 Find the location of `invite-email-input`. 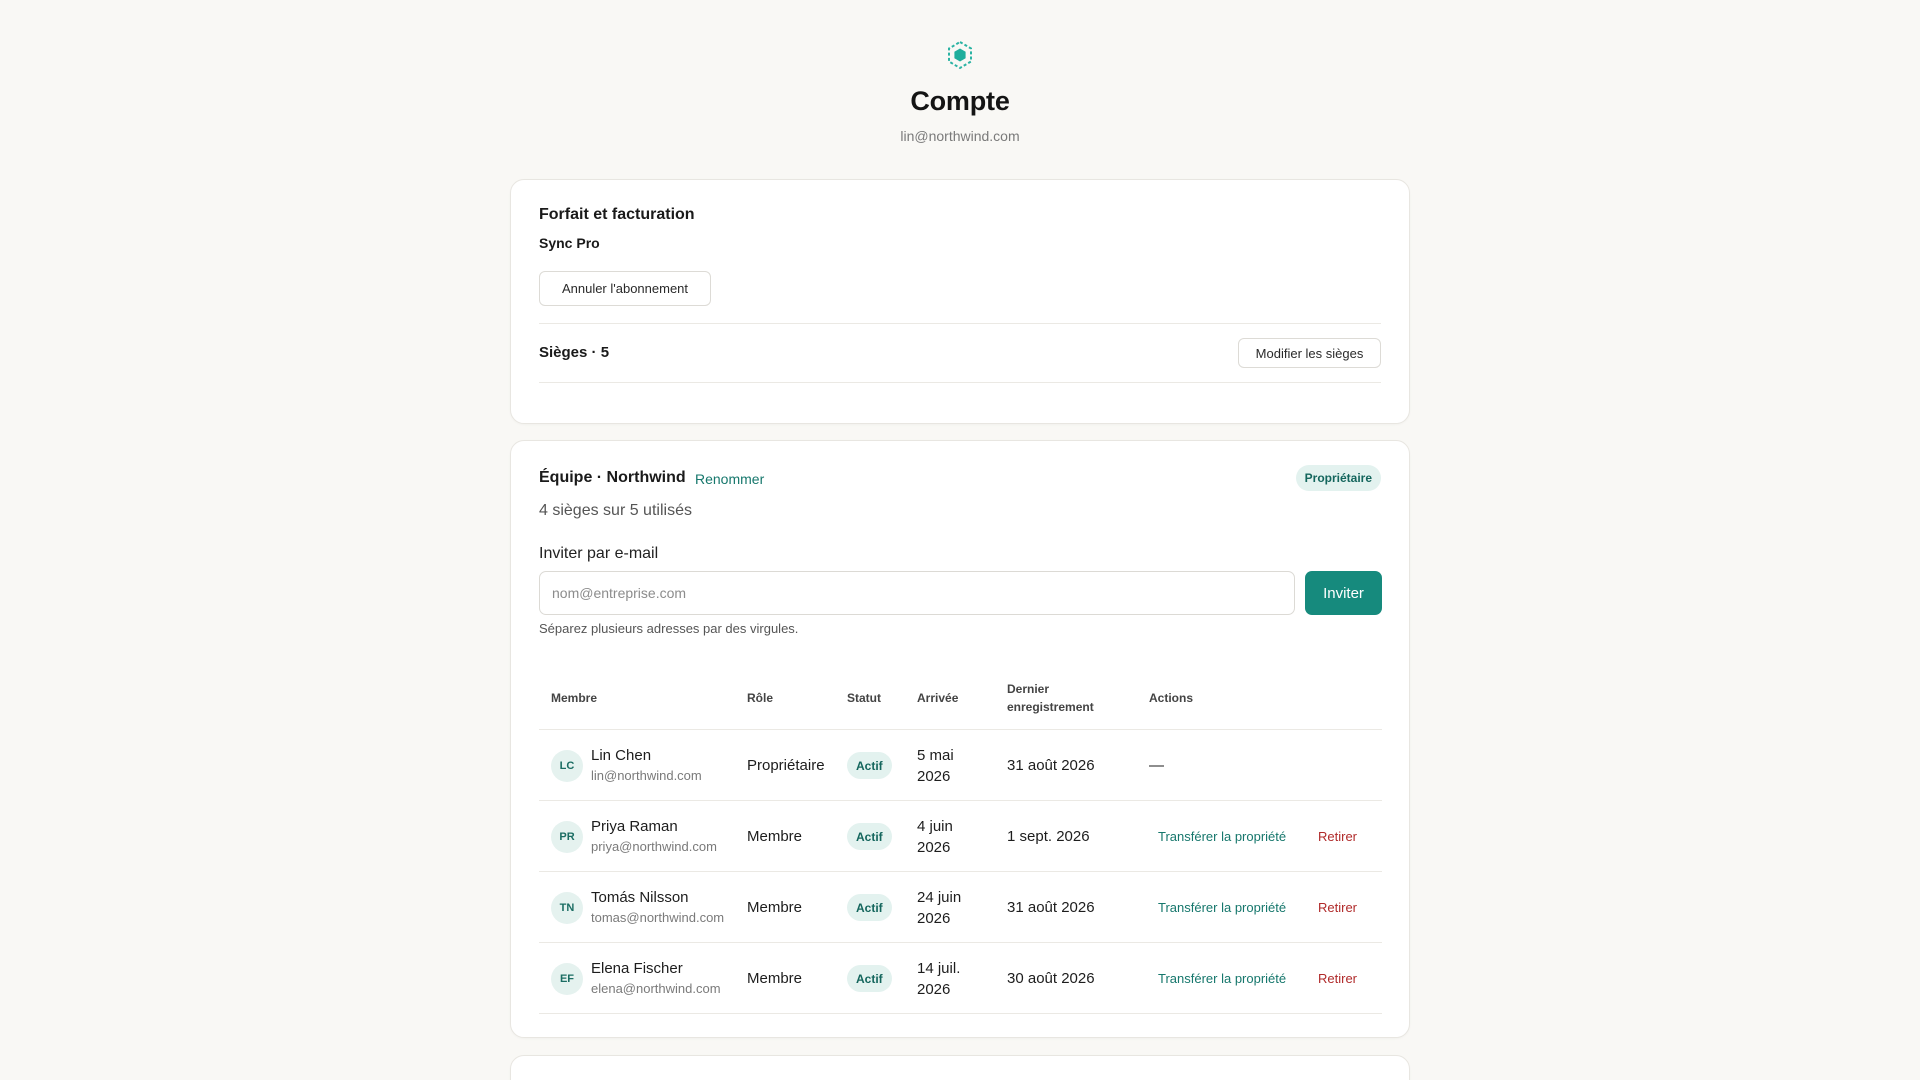

invite-email-input is located at coordinates (917, 593).